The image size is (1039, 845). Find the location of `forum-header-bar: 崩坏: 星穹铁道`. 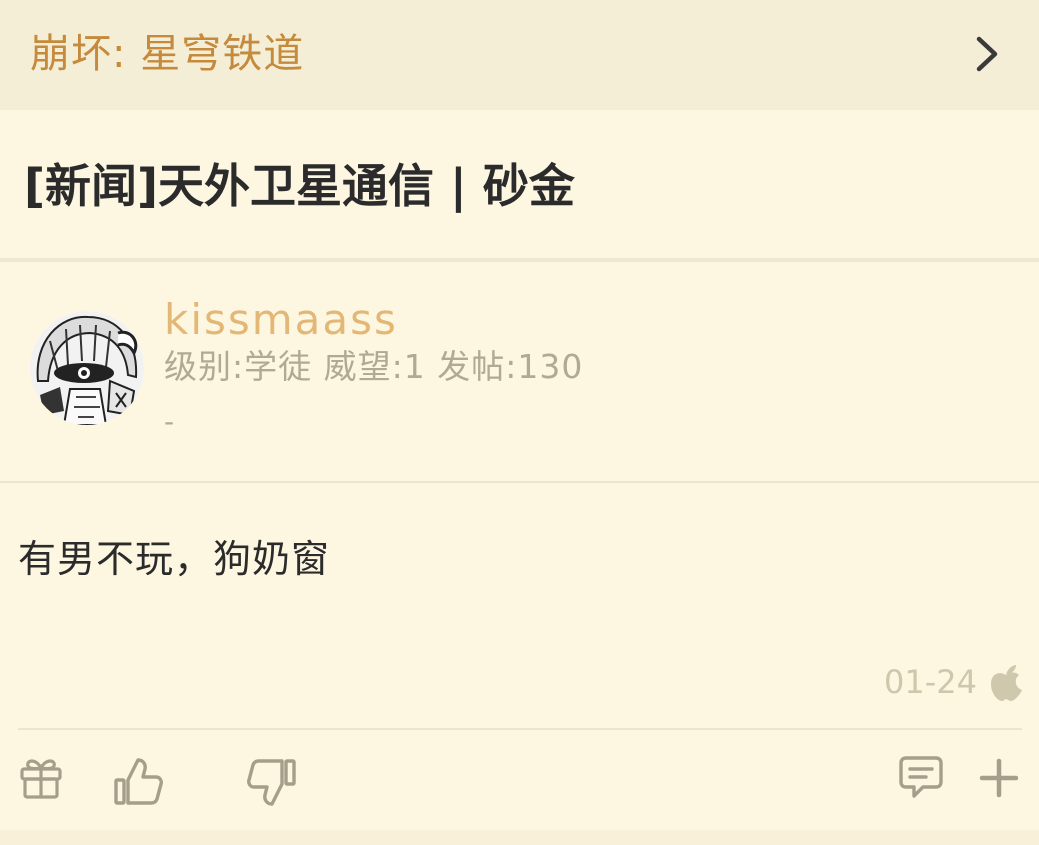

forum-header-bar: 崩坏: 星穹铁道 is located at coordinates (519, 55).